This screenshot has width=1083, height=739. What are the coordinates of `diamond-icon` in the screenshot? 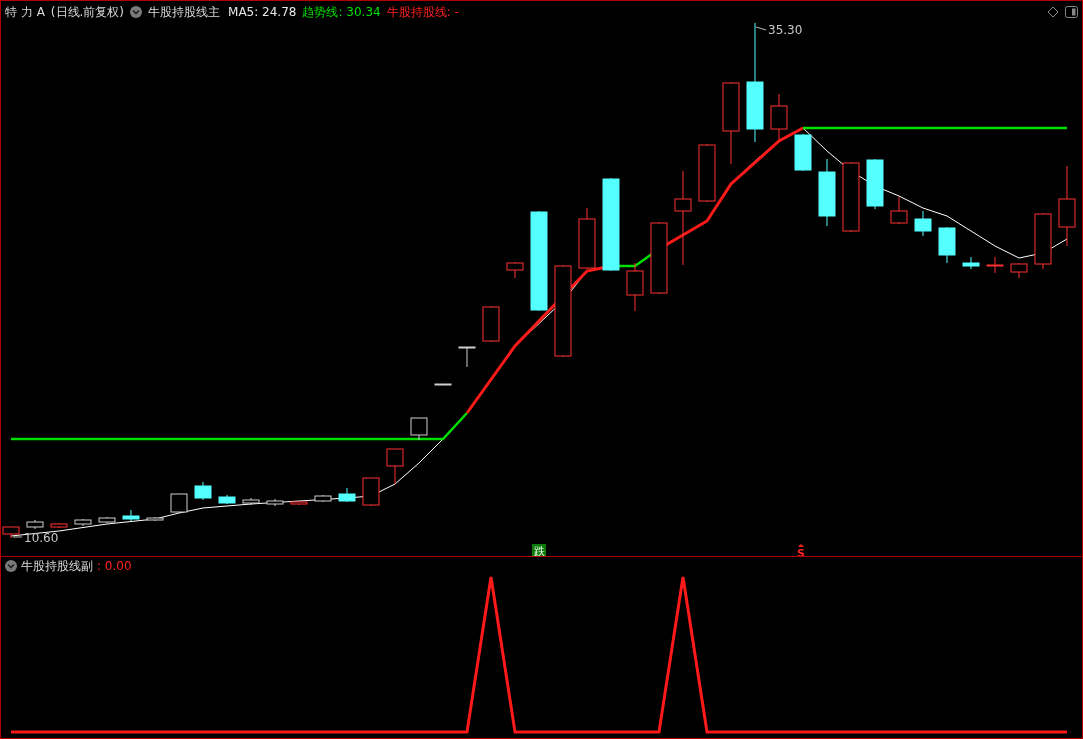 It's located at (1053, 12).